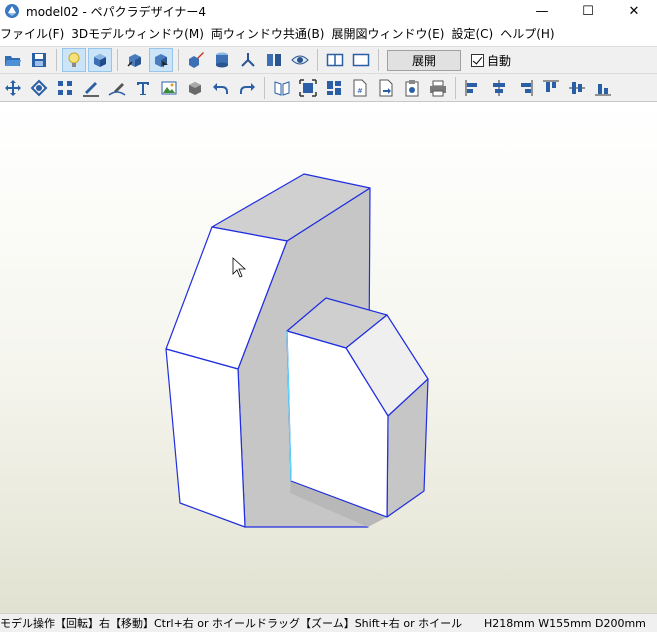  What do you see at coordinates (530, 33) in the screenshot?
I see `menu-help: ヘルプ(H)` at bounding box center [530, 33].